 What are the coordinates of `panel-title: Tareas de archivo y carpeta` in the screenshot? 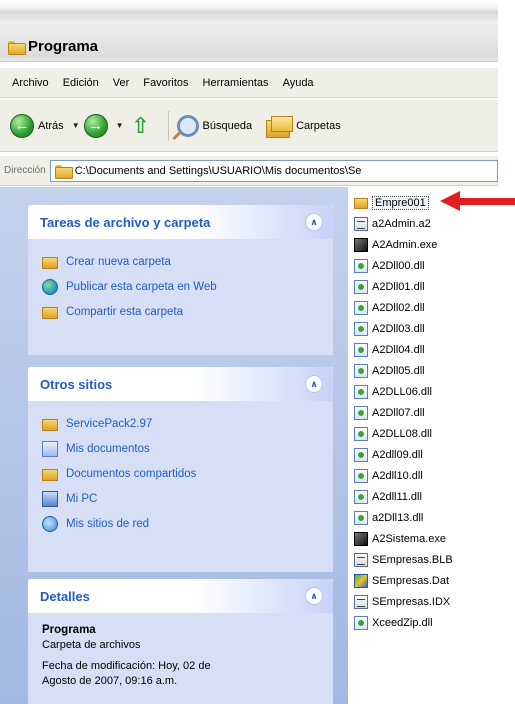 It's located at (125, 222).